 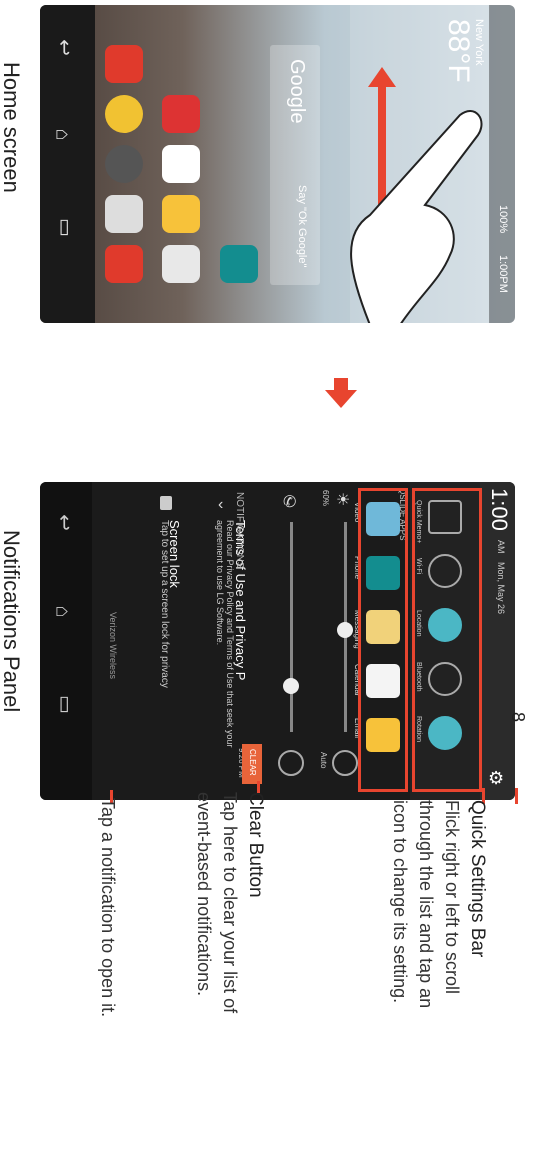 I want to click on quick-settings-body-3: icon to change its setting., so click(x=400, y=902).